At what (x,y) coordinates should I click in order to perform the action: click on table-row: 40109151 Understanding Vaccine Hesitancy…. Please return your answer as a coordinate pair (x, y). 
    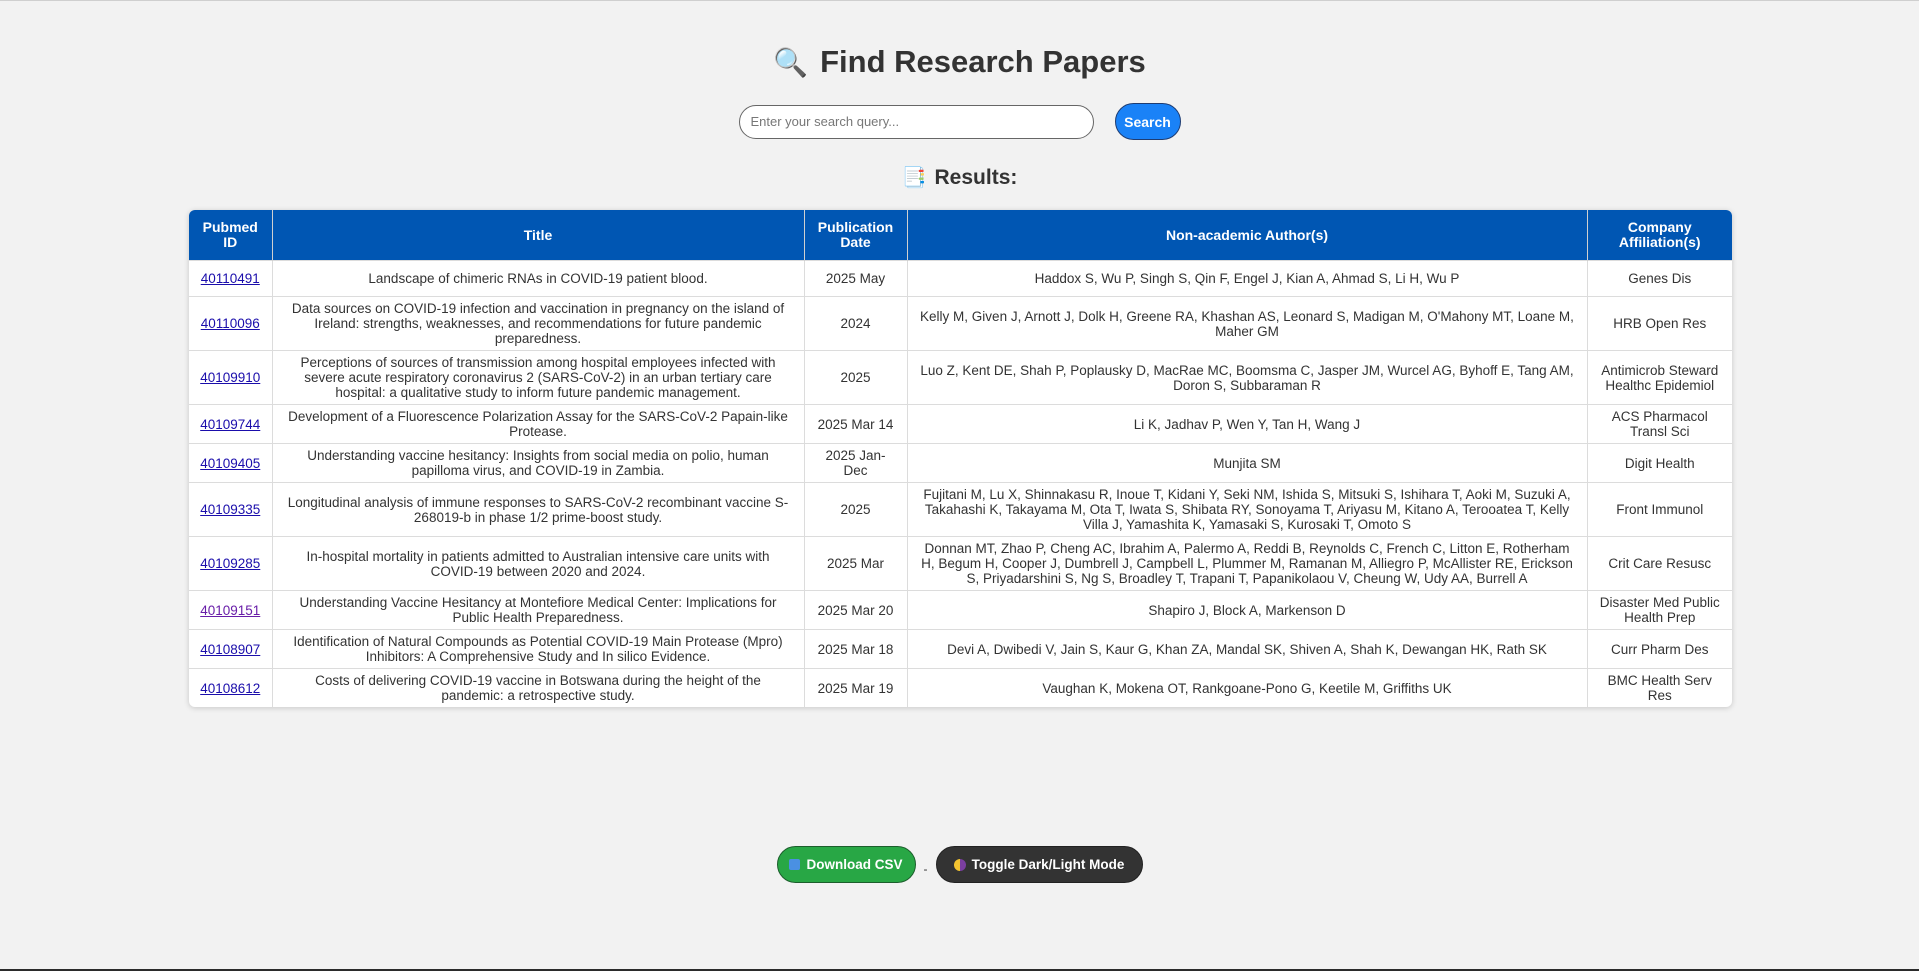
    Looking at the image, I should click on (960, 610).